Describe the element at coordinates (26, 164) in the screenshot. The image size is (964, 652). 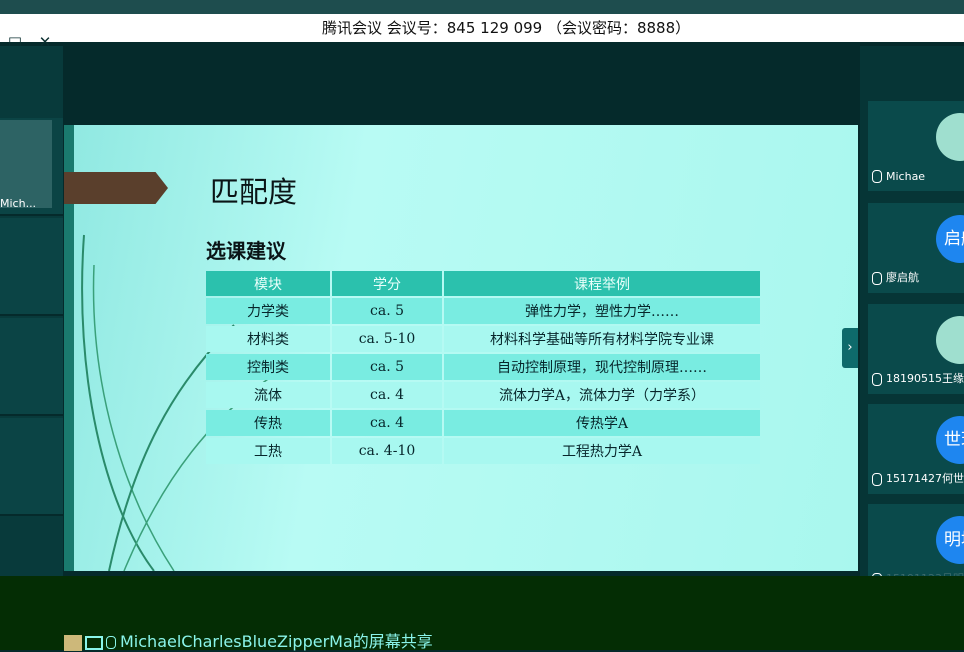
I see `camera-feed` at that location.